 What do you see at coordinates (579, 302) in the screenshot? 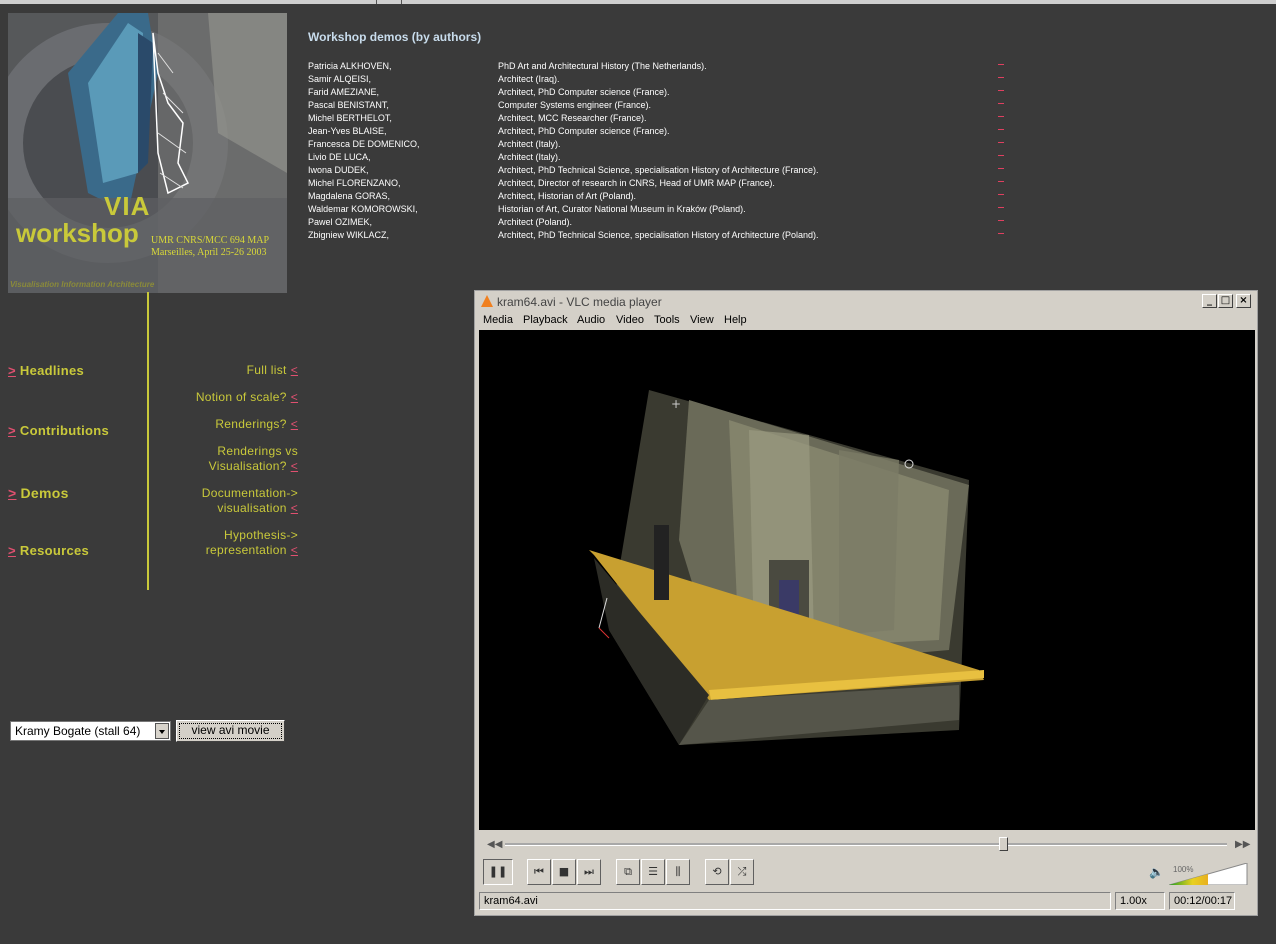
I see `vlc-title-text: kram64.avi - VLC media player` at bounding box center [579, 302].